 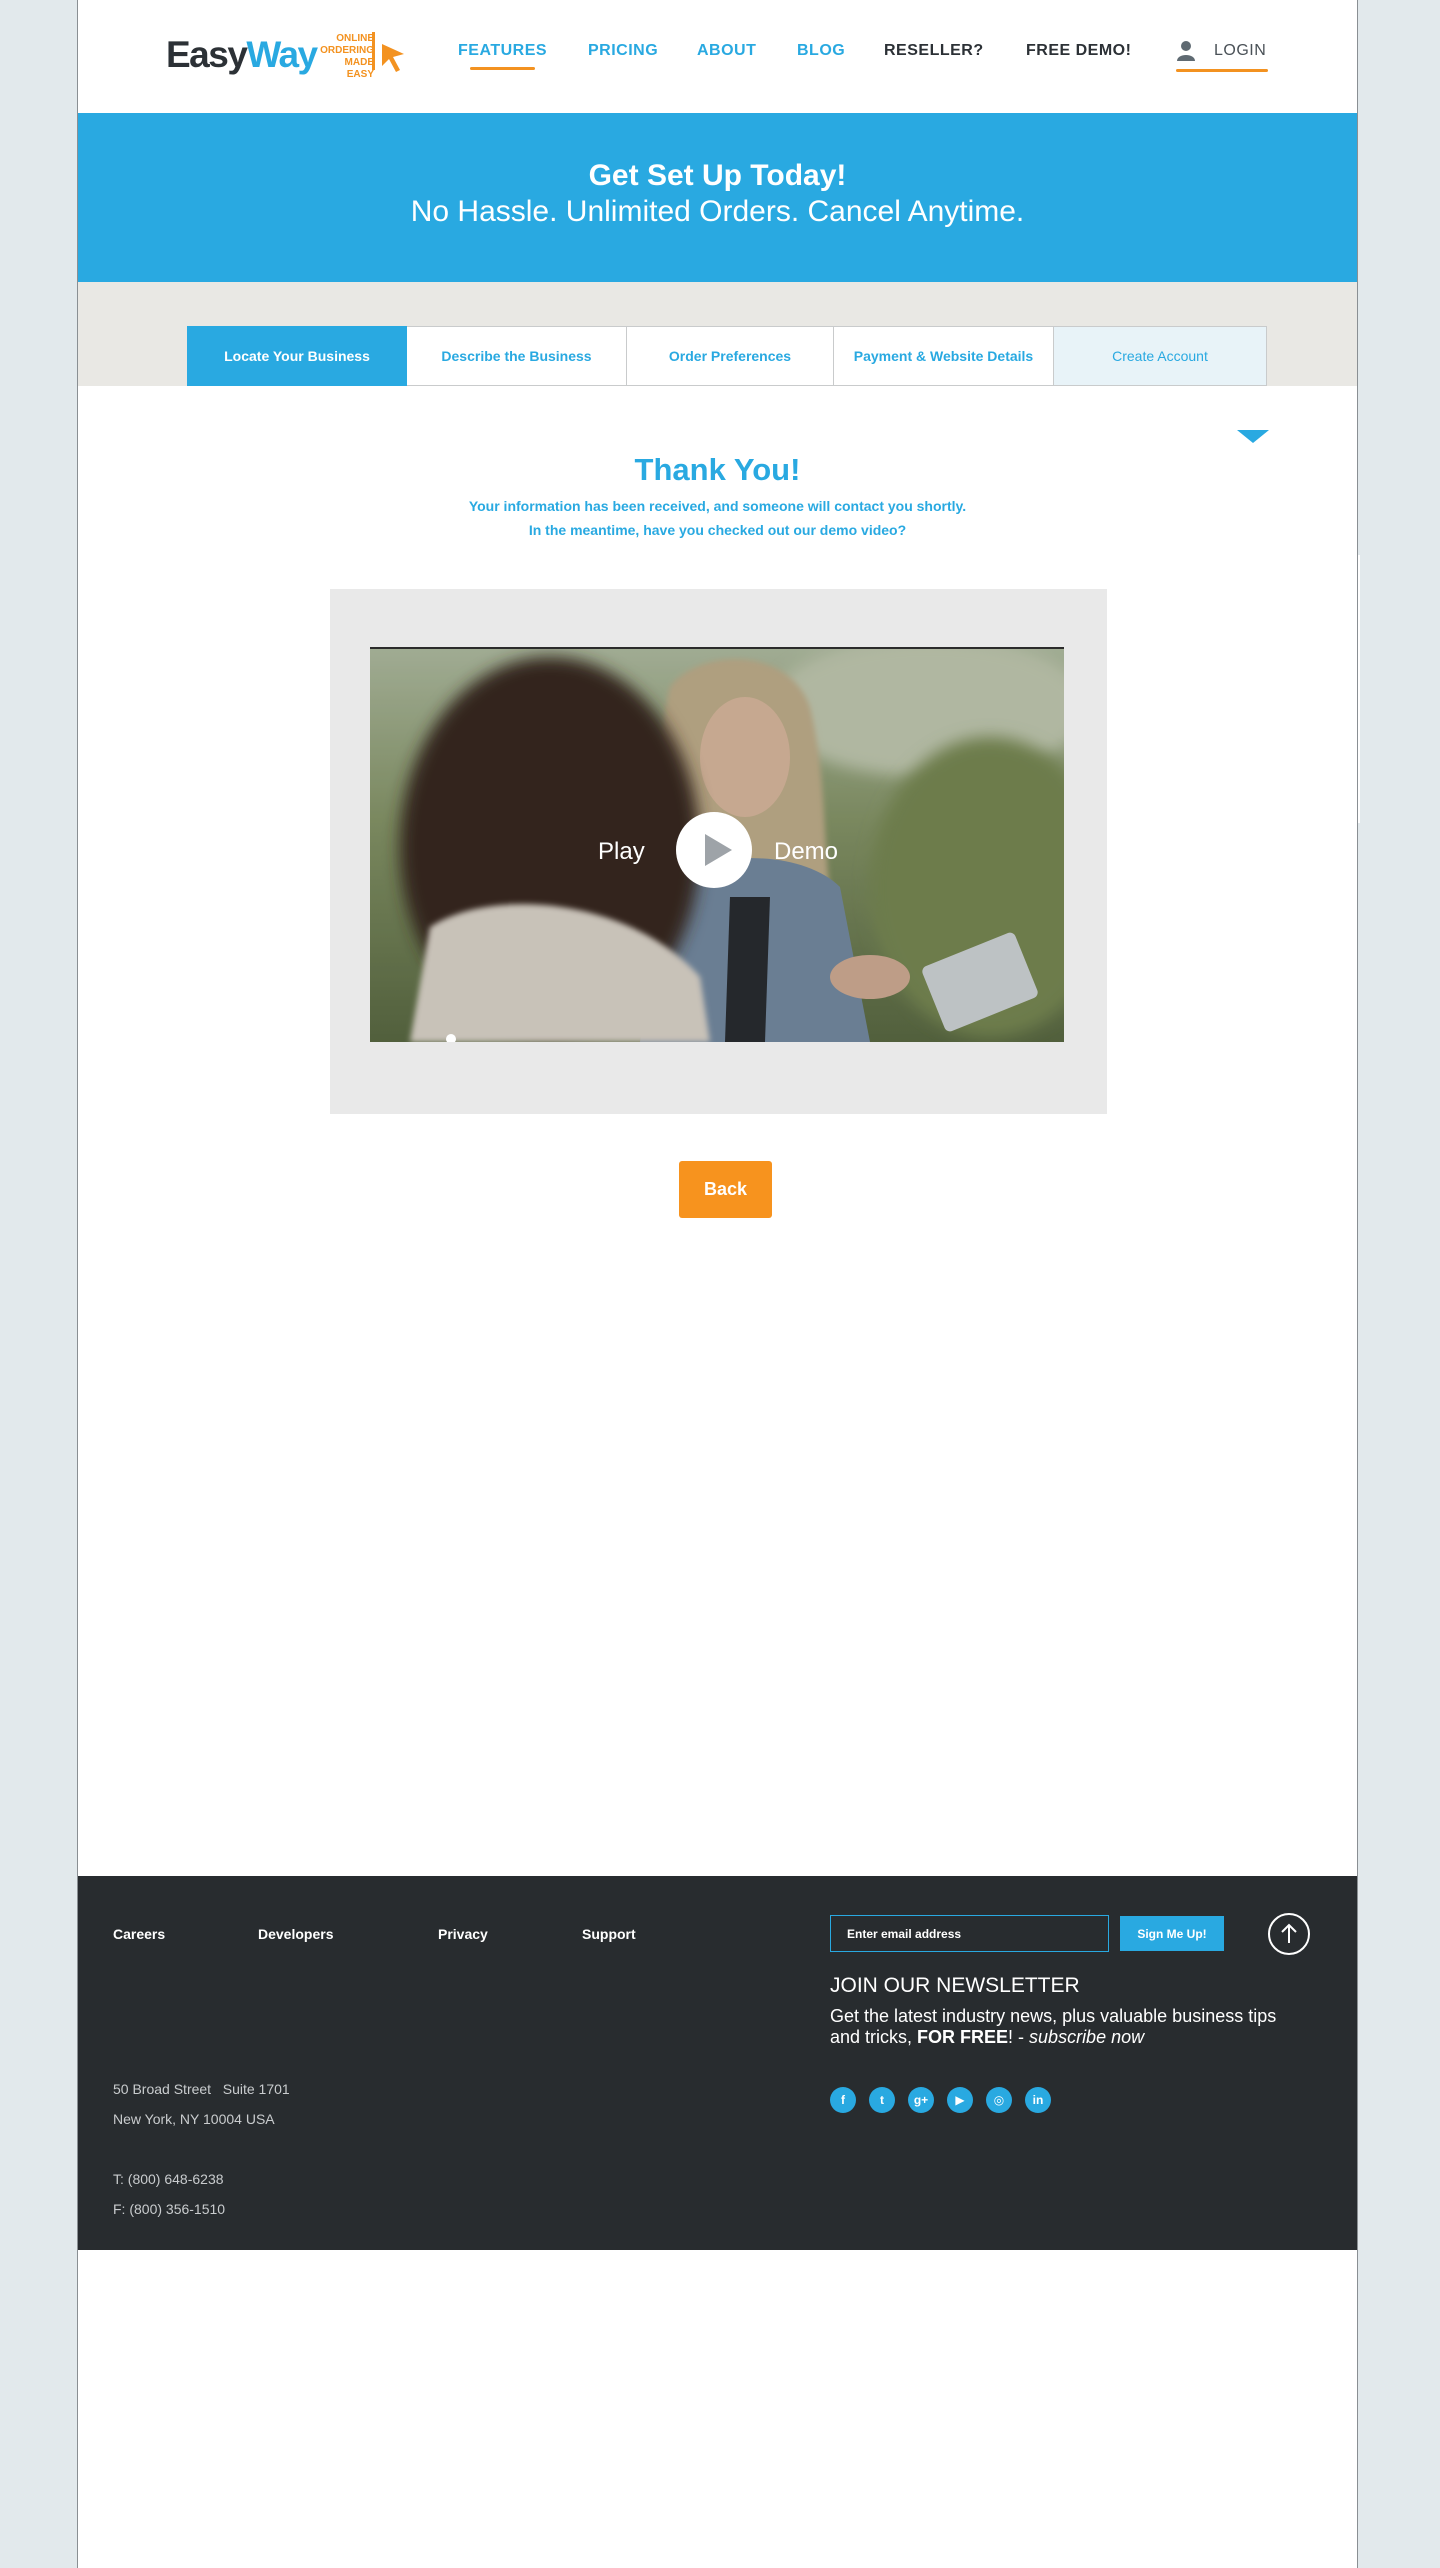 What do you see at coordinates (1222, 70) in the screenshot?
I see `login-underline` at bounding box center [1222, 70].